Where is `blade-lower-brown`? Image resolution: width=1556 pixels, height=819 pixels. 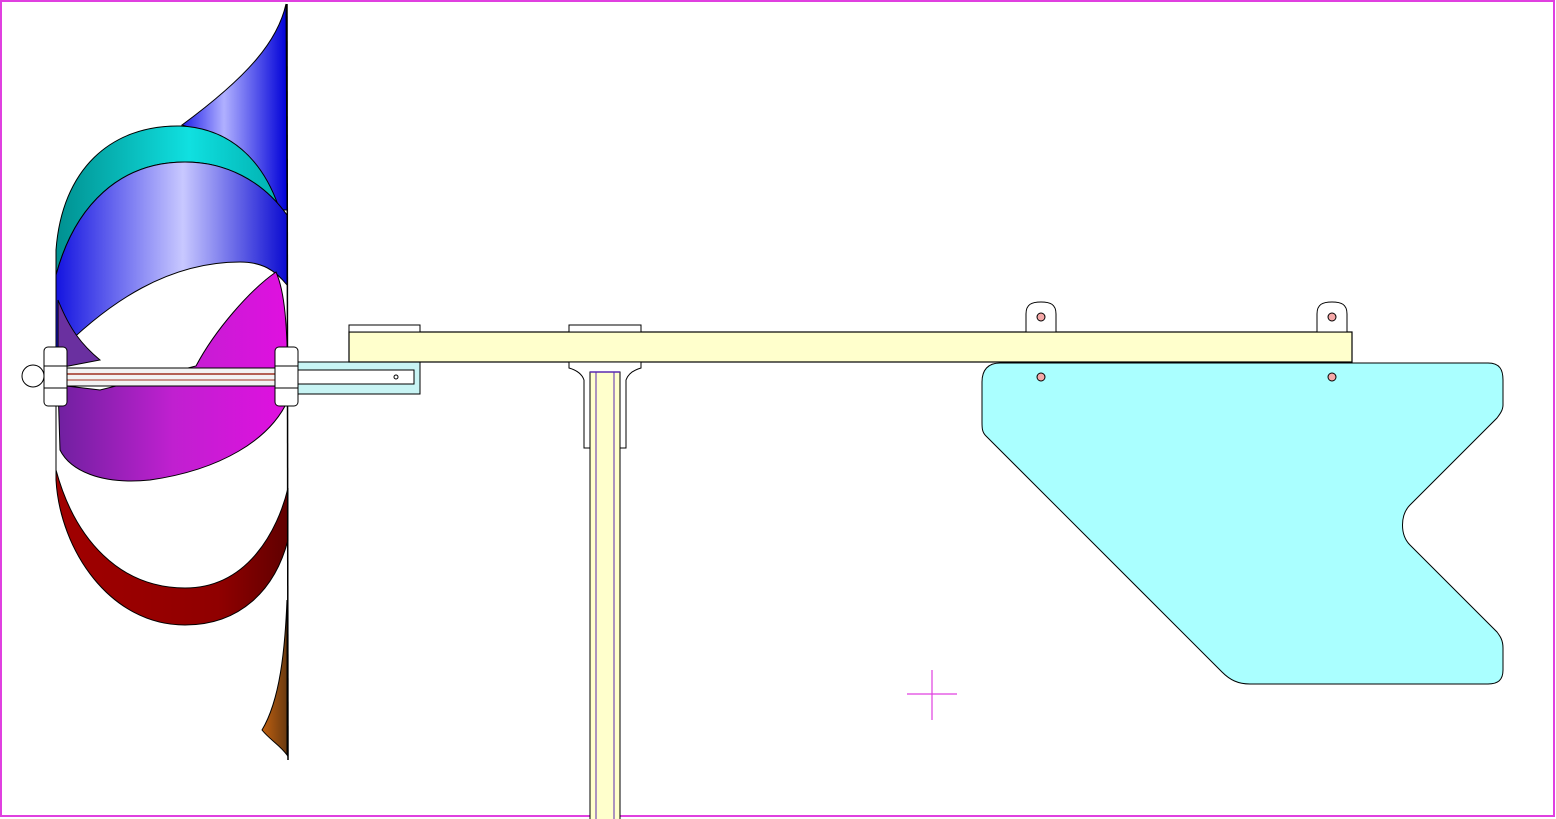
blade-lower-brown is located at coordinates (274, 678).